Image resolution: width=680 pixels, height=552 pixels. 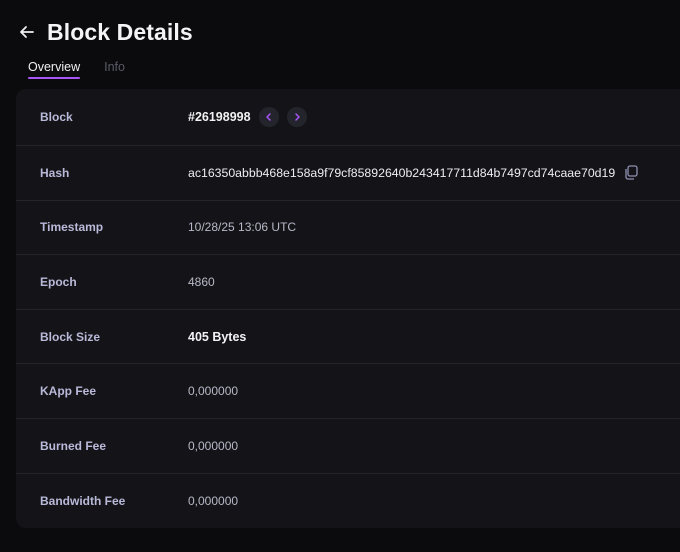 I want to click on chevron-right-icon, so click(x=297, y=117).